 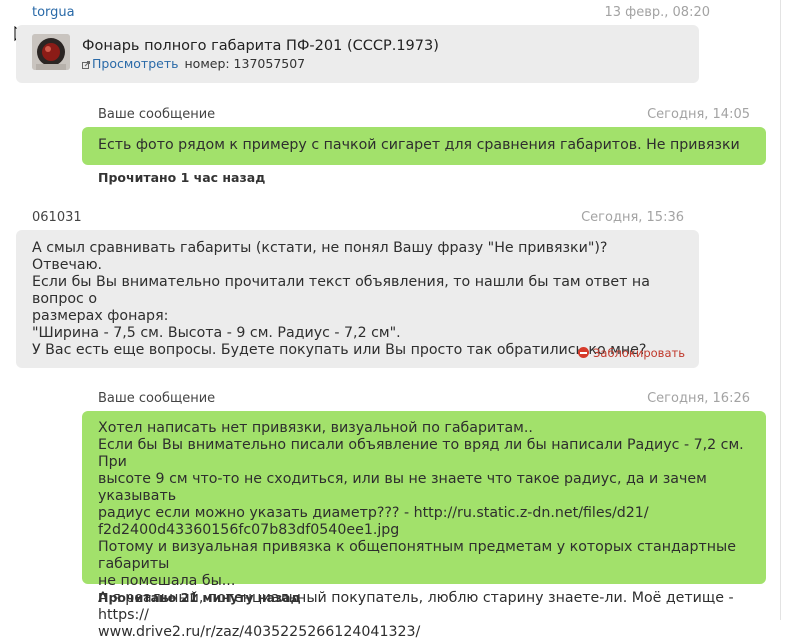 What do you see at coordinates (584, 352) in the screenshot?
I see `block-icon` at bounding box center [584, 352].